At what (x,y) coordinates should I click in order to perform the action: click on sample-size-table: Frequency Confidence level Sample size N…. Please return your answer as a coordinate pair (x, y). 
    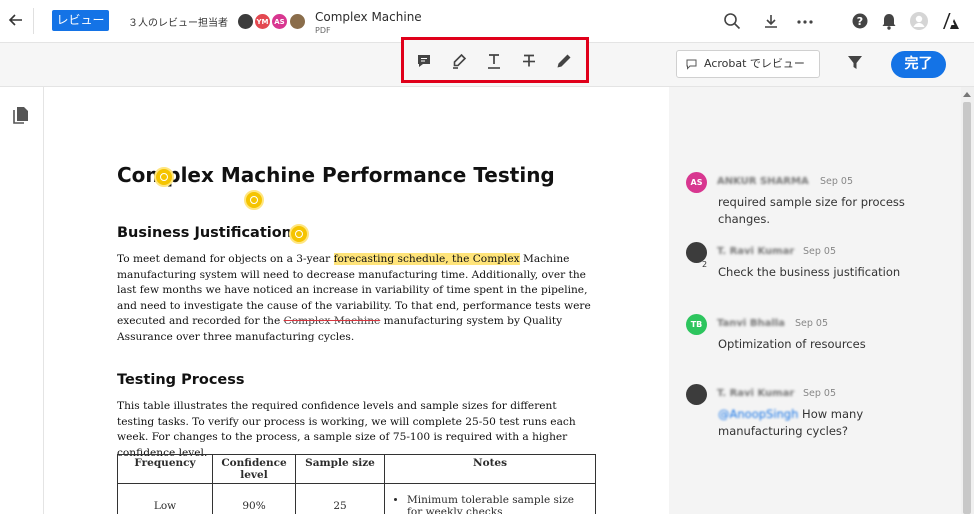
    Looking at the image, I should click on (356, 484).